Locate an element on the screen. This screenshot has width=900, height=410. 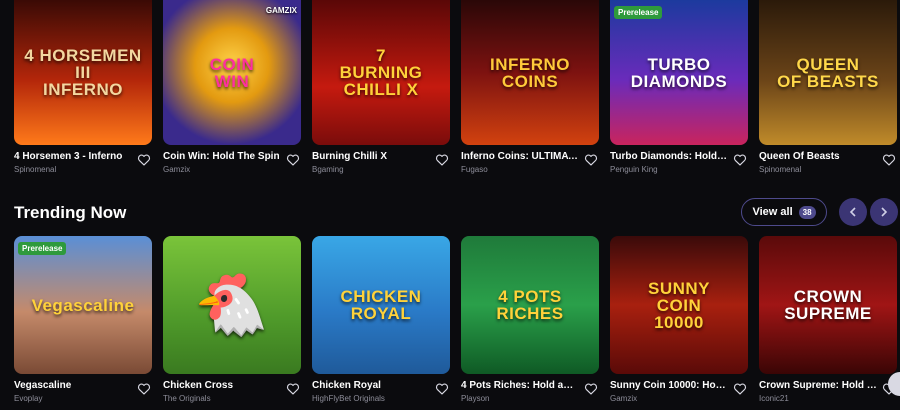
chevron-right-icon is located at coordinates (884, 212).